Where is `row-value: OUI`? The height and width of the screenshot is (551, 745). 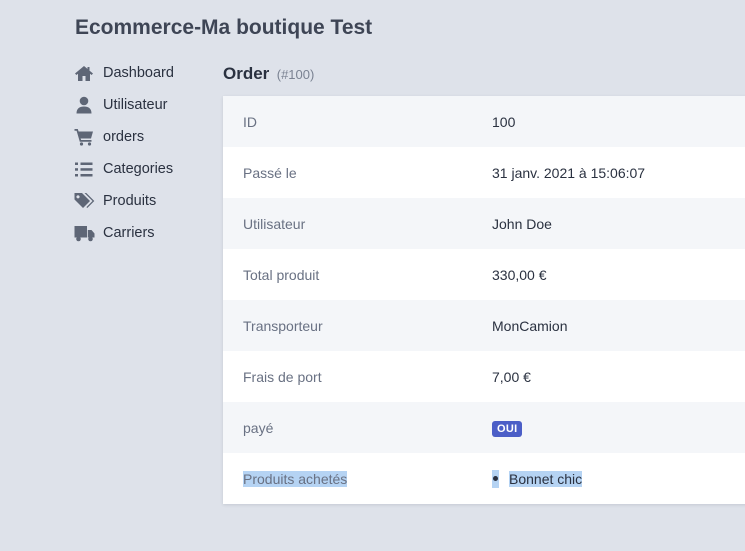 row-value: OUI is located at coordinates (507, 428).